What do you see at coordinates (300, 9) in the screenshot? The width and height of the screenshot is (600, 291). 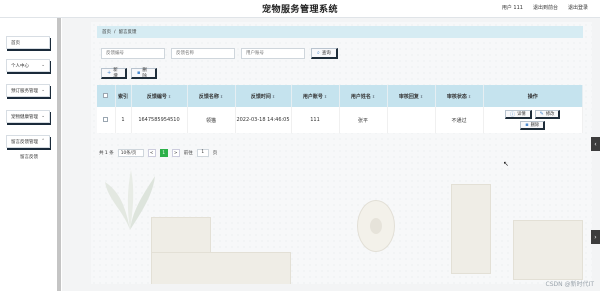 I see `top-header: 宠物服务管理系统 用户 111 退出到前台 退出登录` at bounding box center [300, 9].